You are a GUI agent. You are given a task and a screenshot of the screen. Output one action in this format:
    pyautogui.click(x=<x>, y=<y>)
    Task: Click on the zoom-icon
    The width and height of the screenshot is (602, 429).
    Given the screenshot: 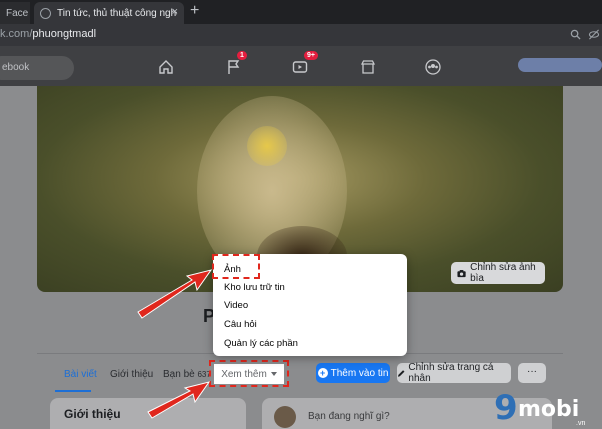 What is the action you would take?
    pyautogui.click(x=575, y=34)
    